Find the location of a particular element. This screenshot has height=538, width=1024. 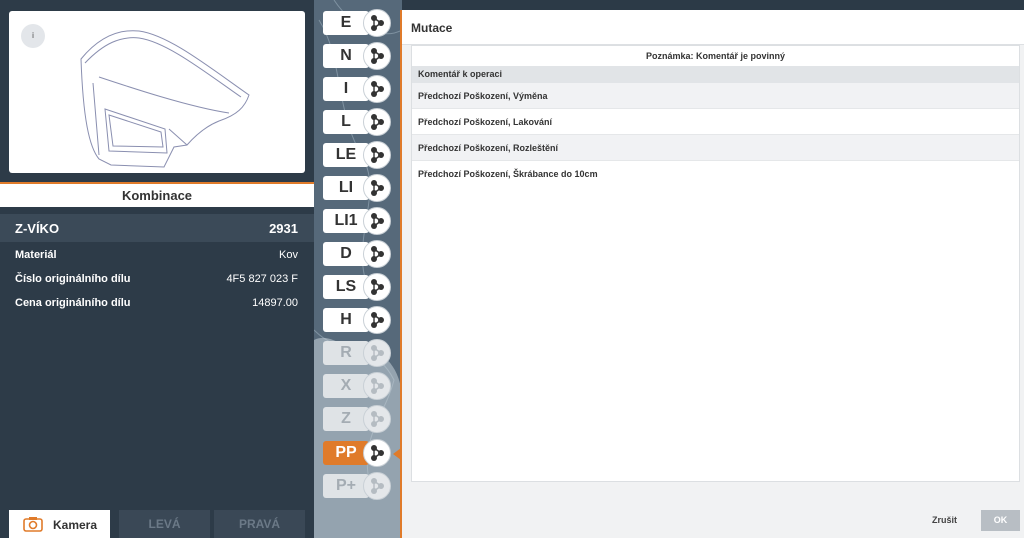

part-image-card: i is located at coordinates (157, 92).